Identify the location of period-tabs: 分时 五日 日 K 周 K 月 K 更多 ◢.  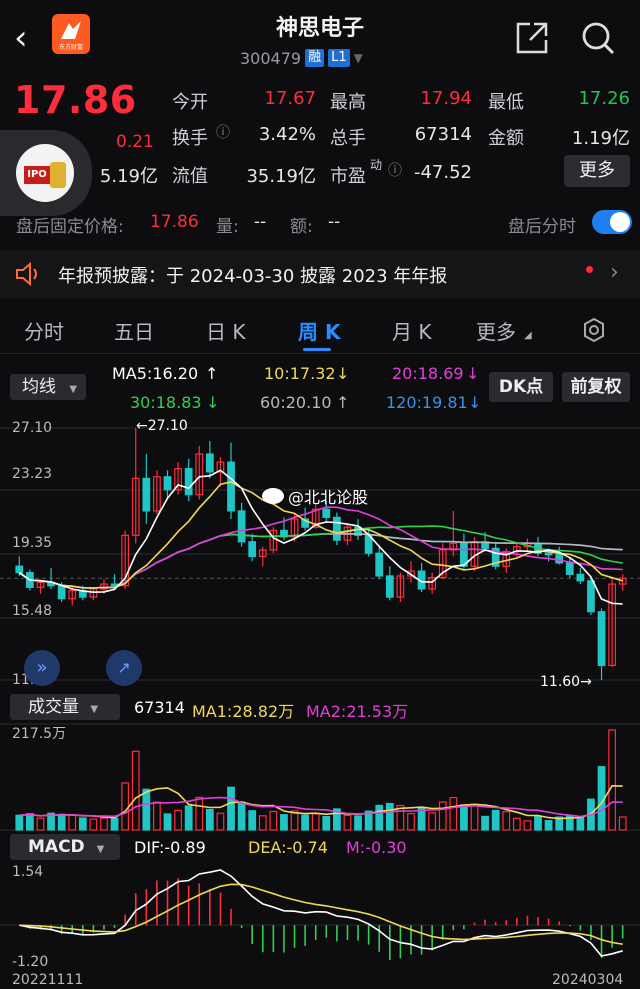
(320, 330).